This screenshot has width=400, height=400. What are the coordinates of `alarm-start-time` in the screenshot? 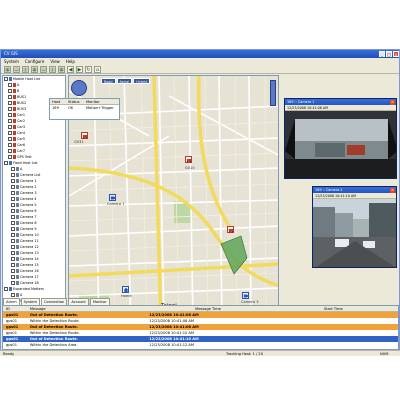 It's located at (332, 345).